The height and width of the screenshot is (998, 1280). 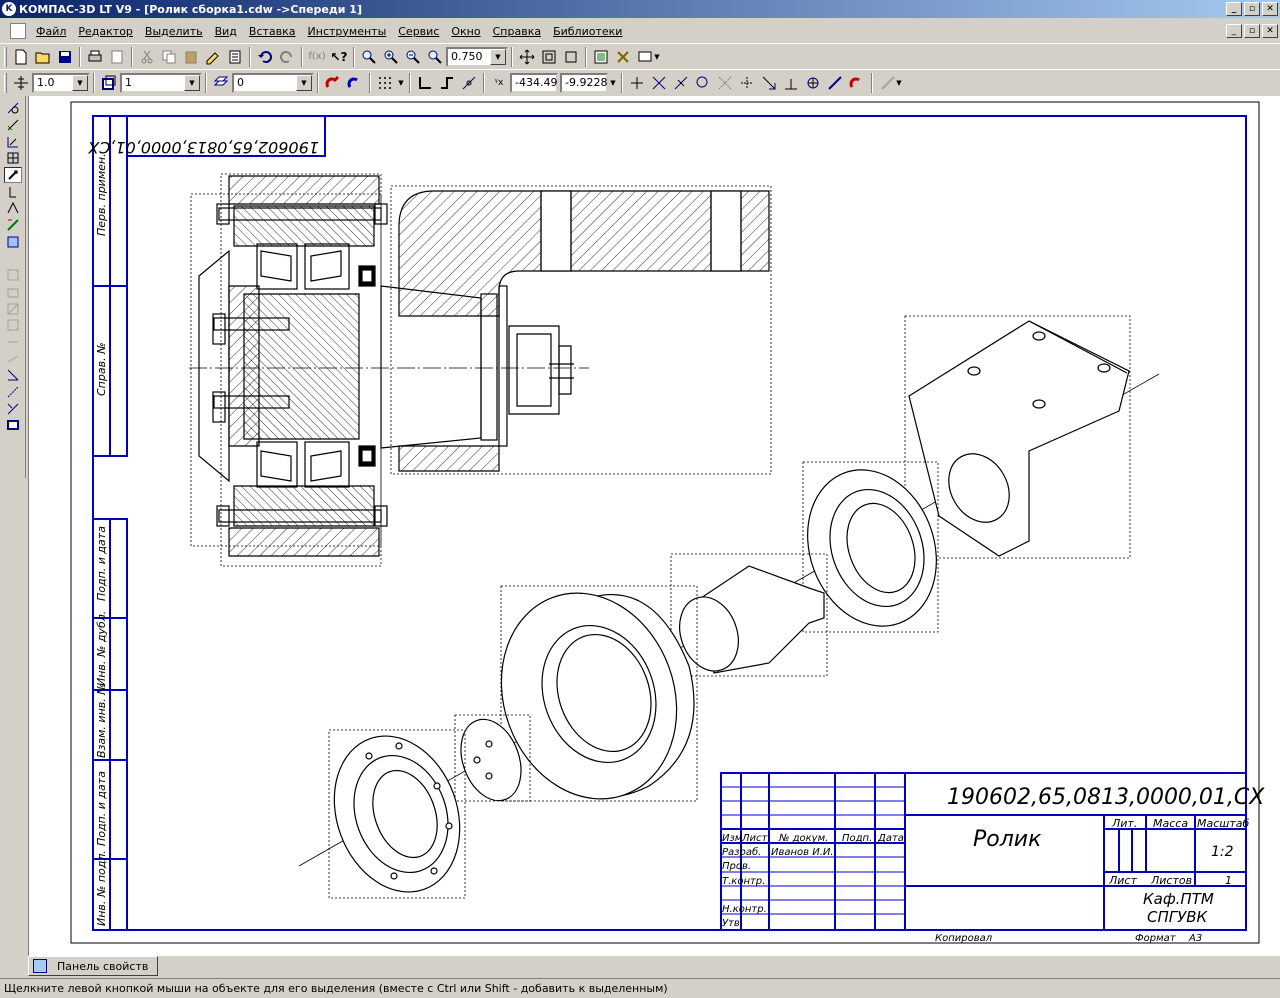 What do you see at coordinates (61, 82) in the screenshot?
I see `step-combo: 1.0 ▼` at bounding box center [61, 82].